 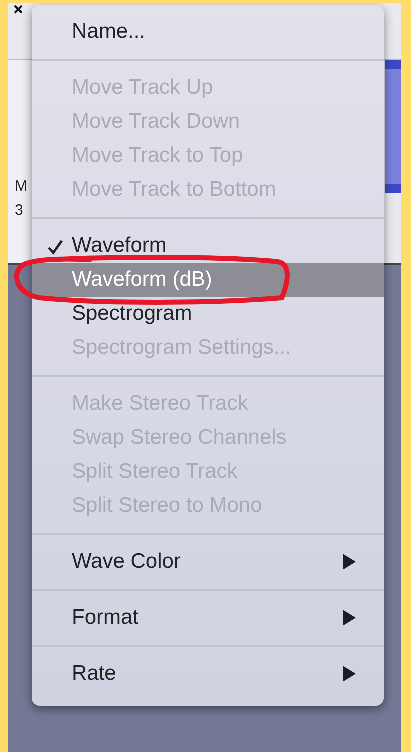 I want to click on close-icon, so click(x=18, y=9).